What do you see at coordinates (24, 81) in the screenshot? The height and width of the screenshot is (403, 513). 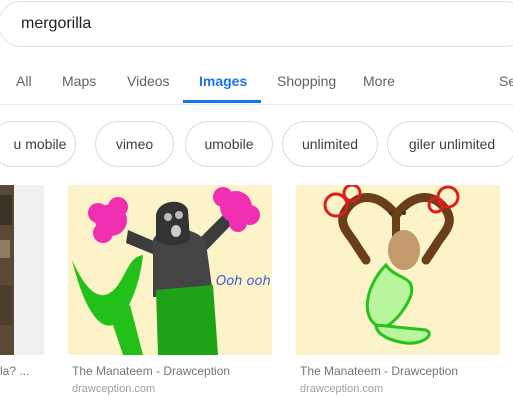 I see `tab-all: All` at bounding box center [24, 81].